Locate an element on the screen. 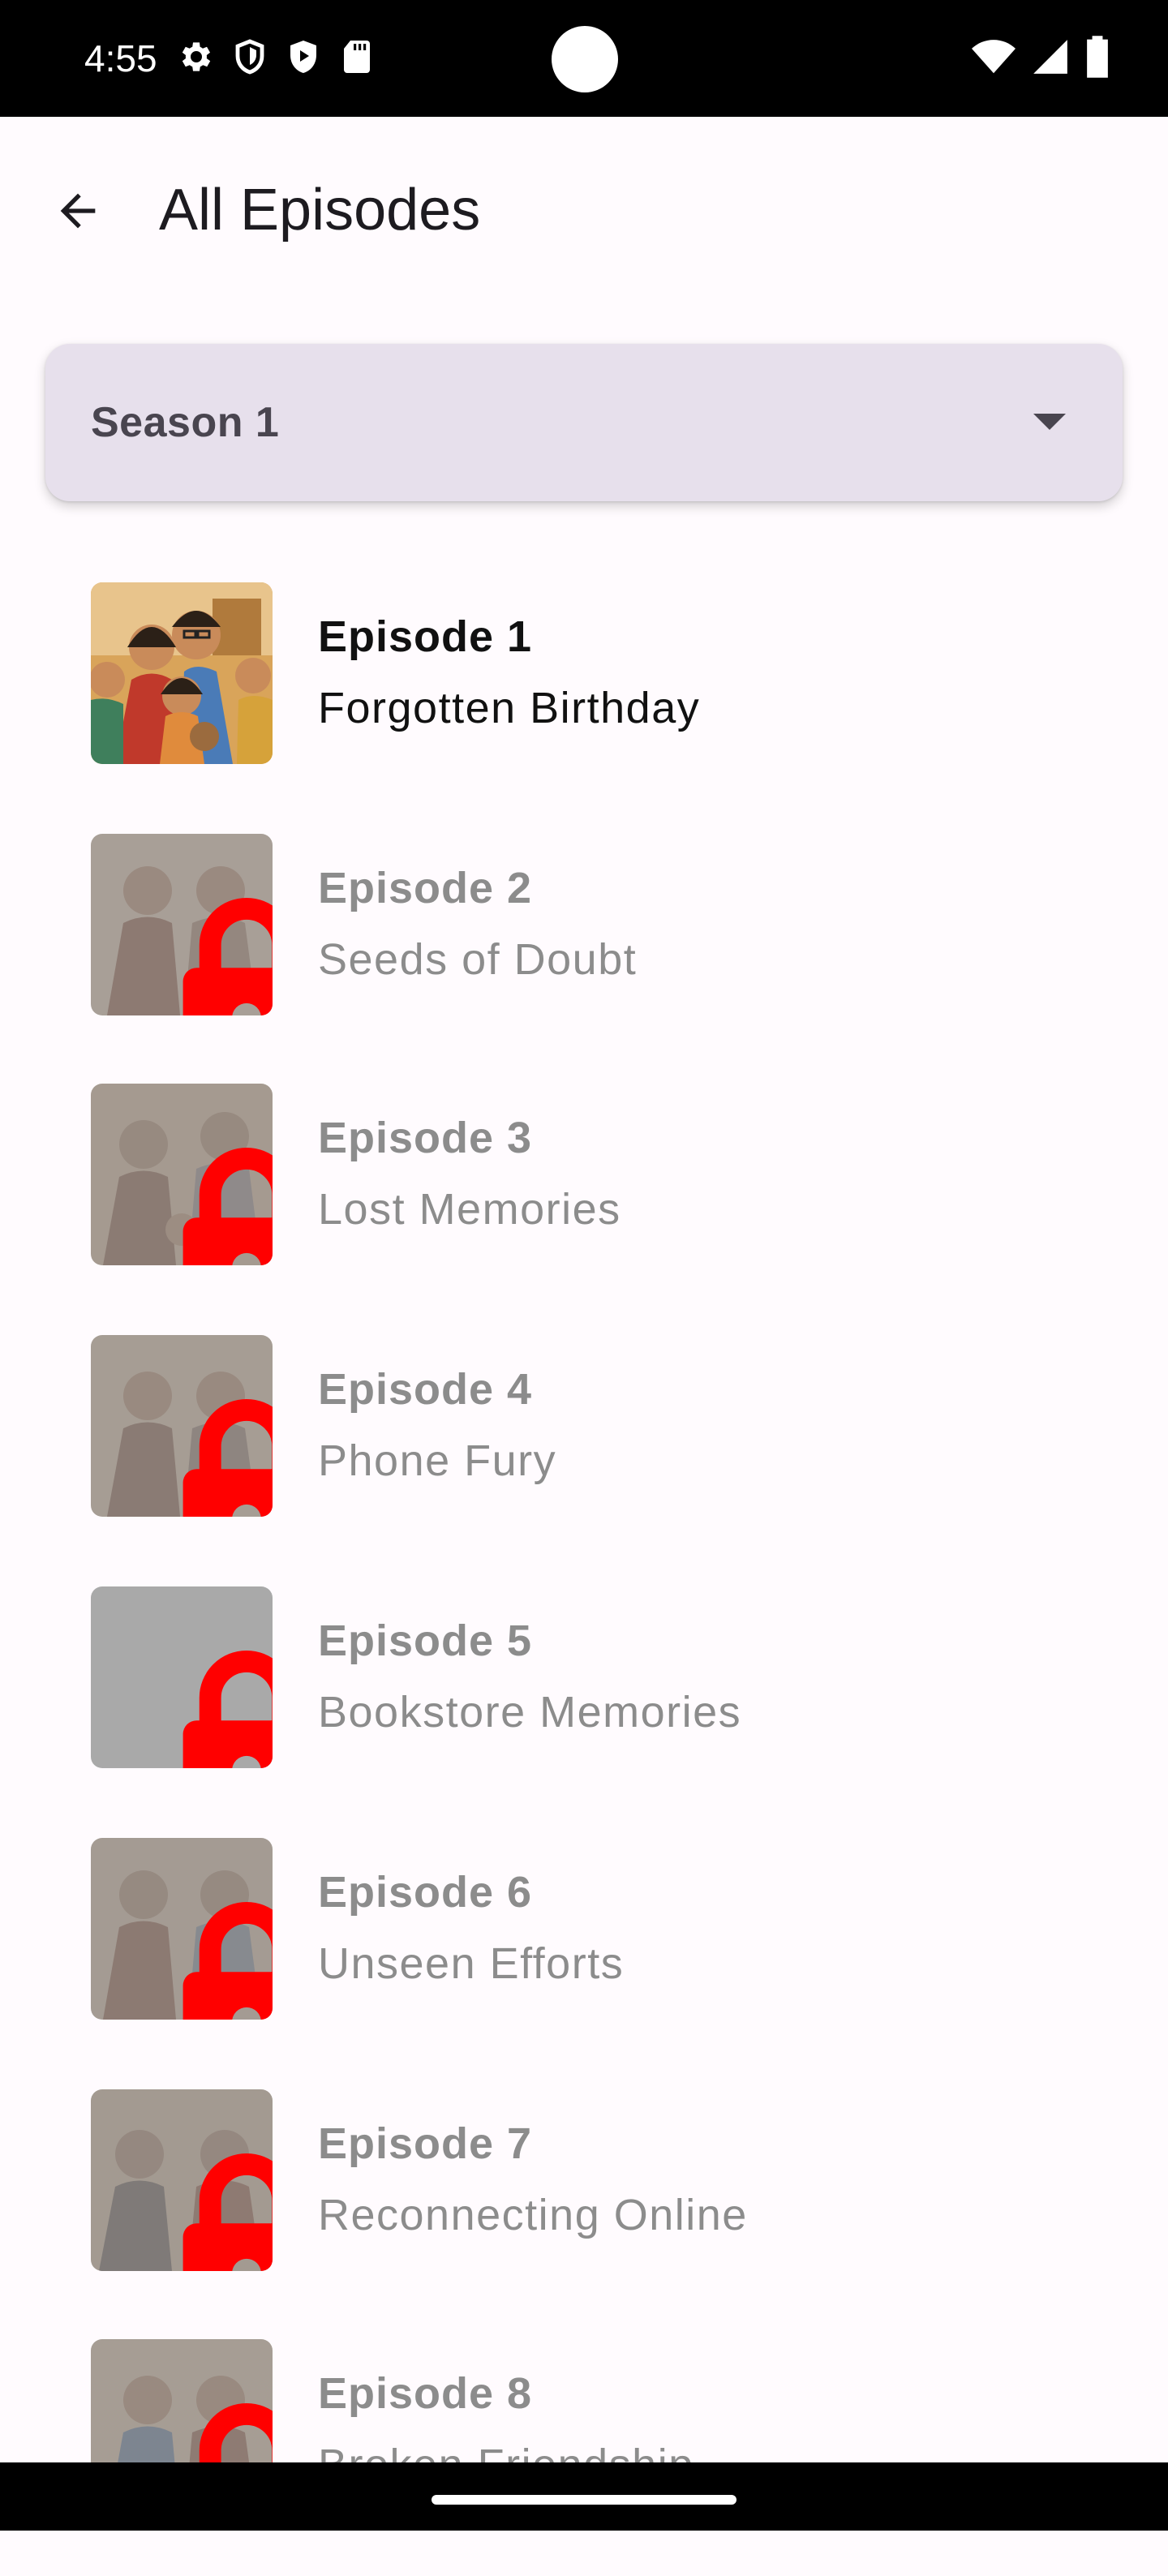  episode-title: Bookstore Memories is located at coordinates (530, 1712).